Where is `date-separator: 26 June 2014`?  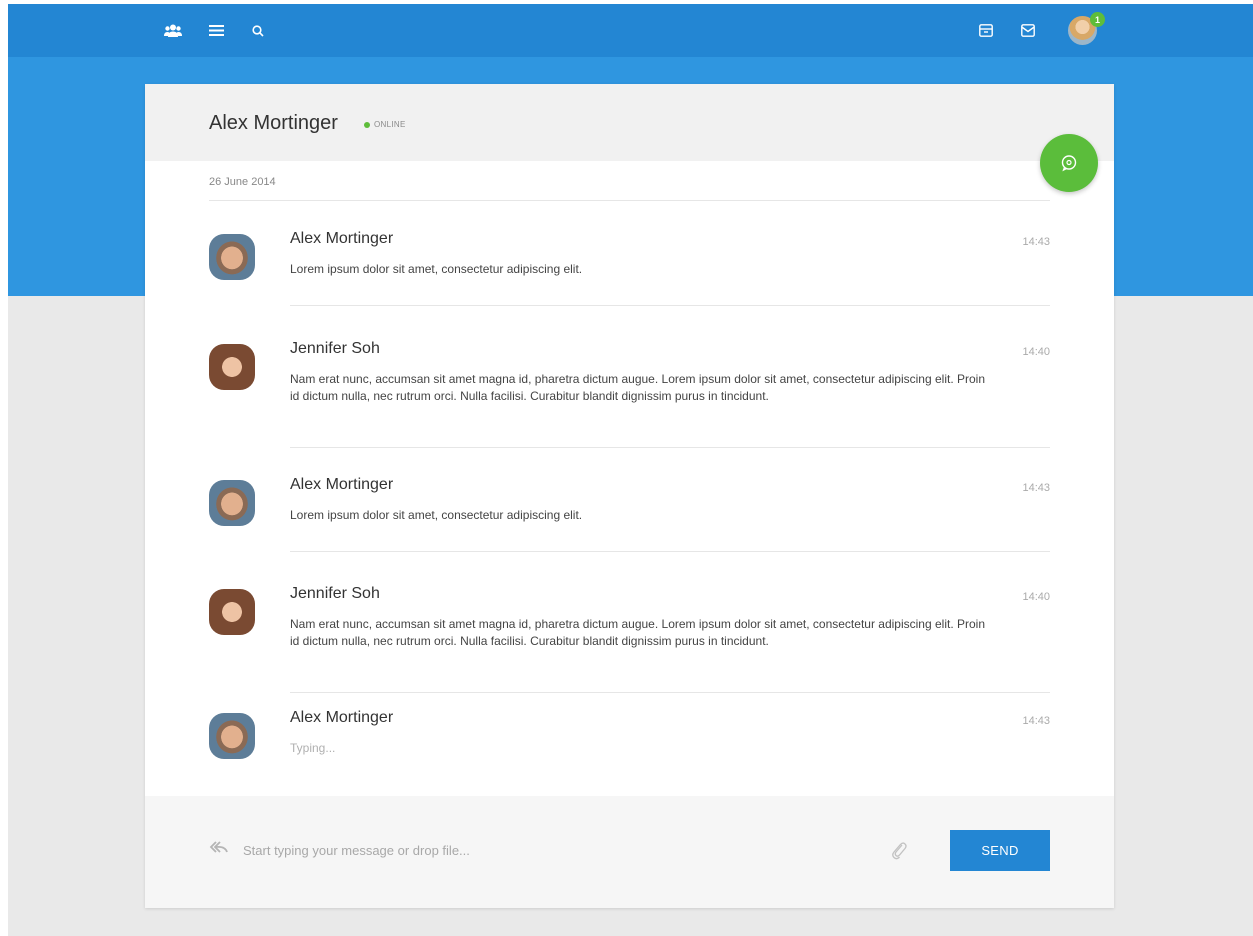
date-separator: 26 June 2014 is located at coordinates (242, 182).